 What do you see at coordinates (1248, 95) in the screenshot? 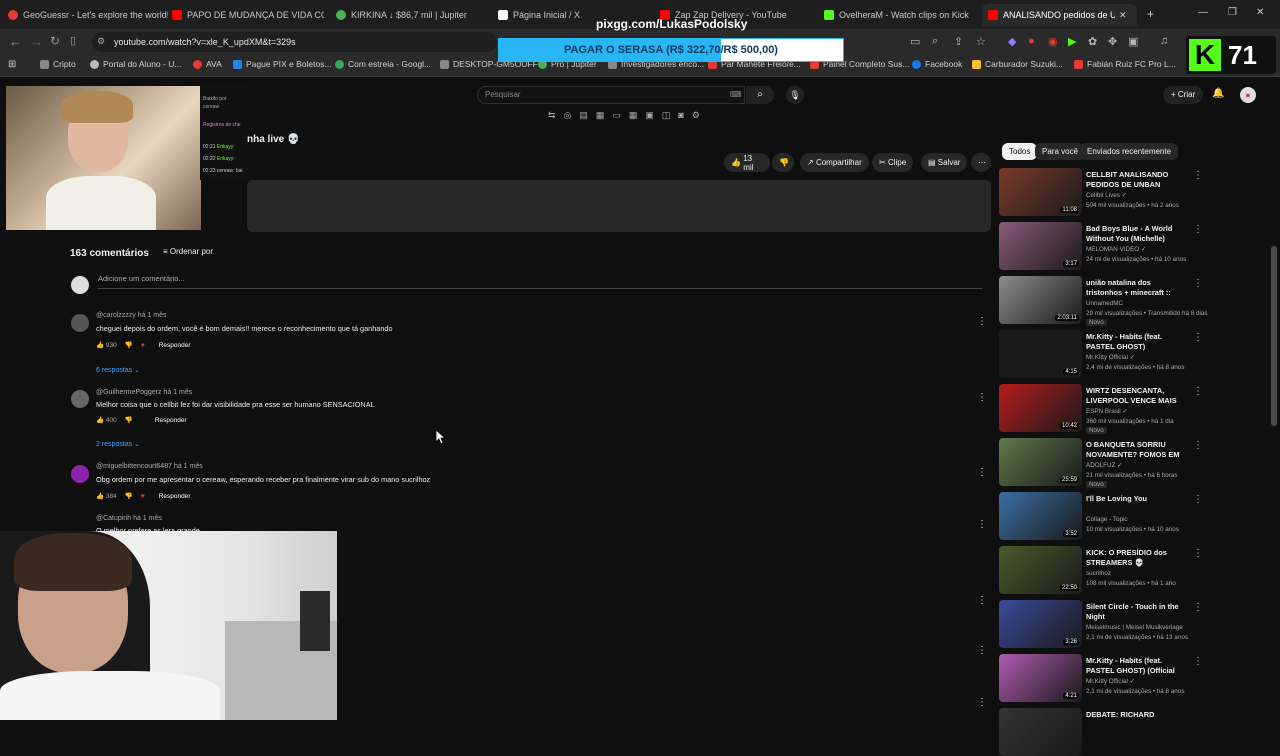
I see `account-avatar: ●` at bounding box center [1248, 95].